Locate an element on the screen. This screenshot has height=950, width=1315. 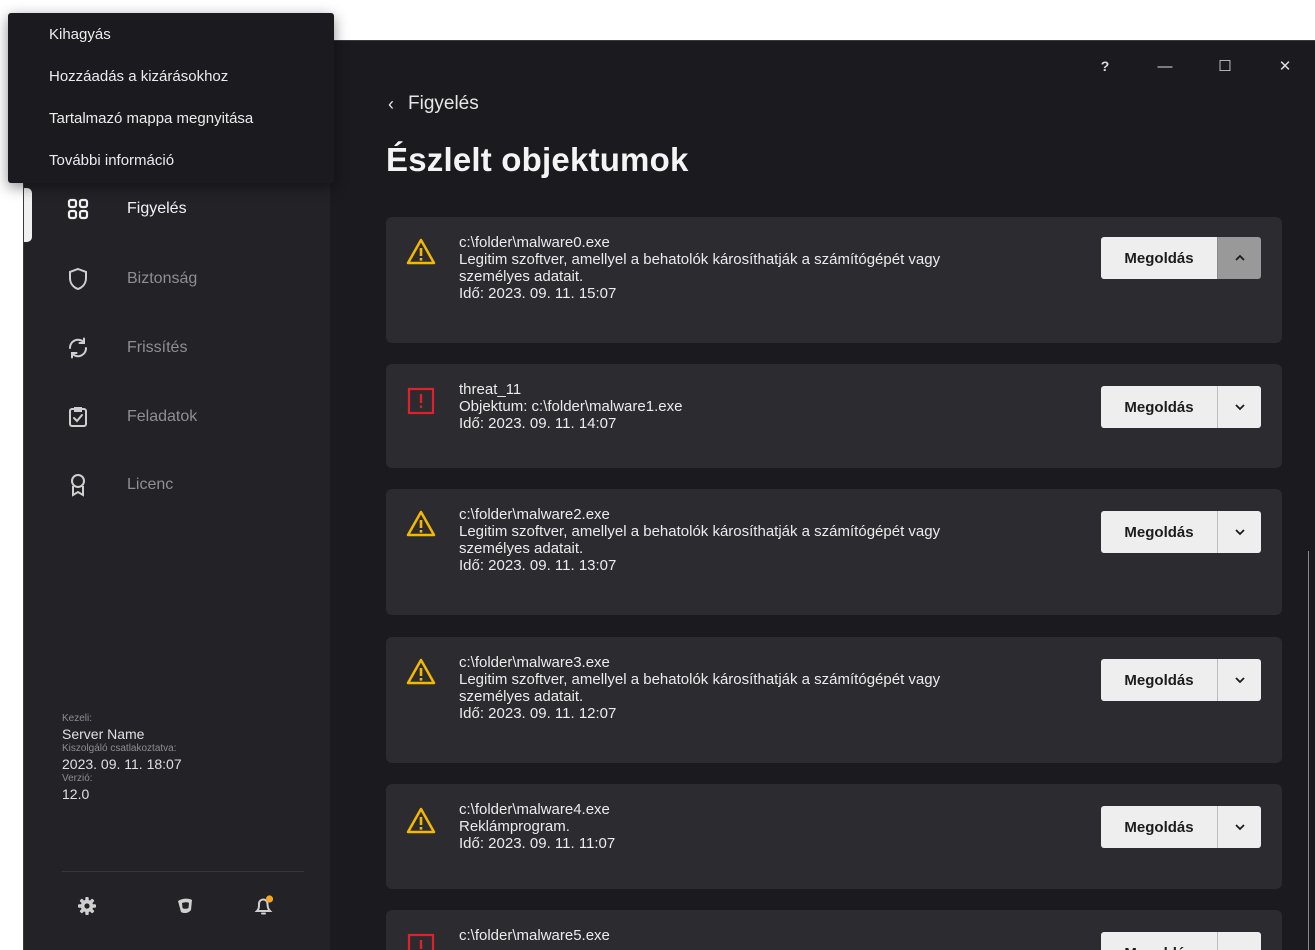
minimize-button: — is located at coordinates (1165, 66).